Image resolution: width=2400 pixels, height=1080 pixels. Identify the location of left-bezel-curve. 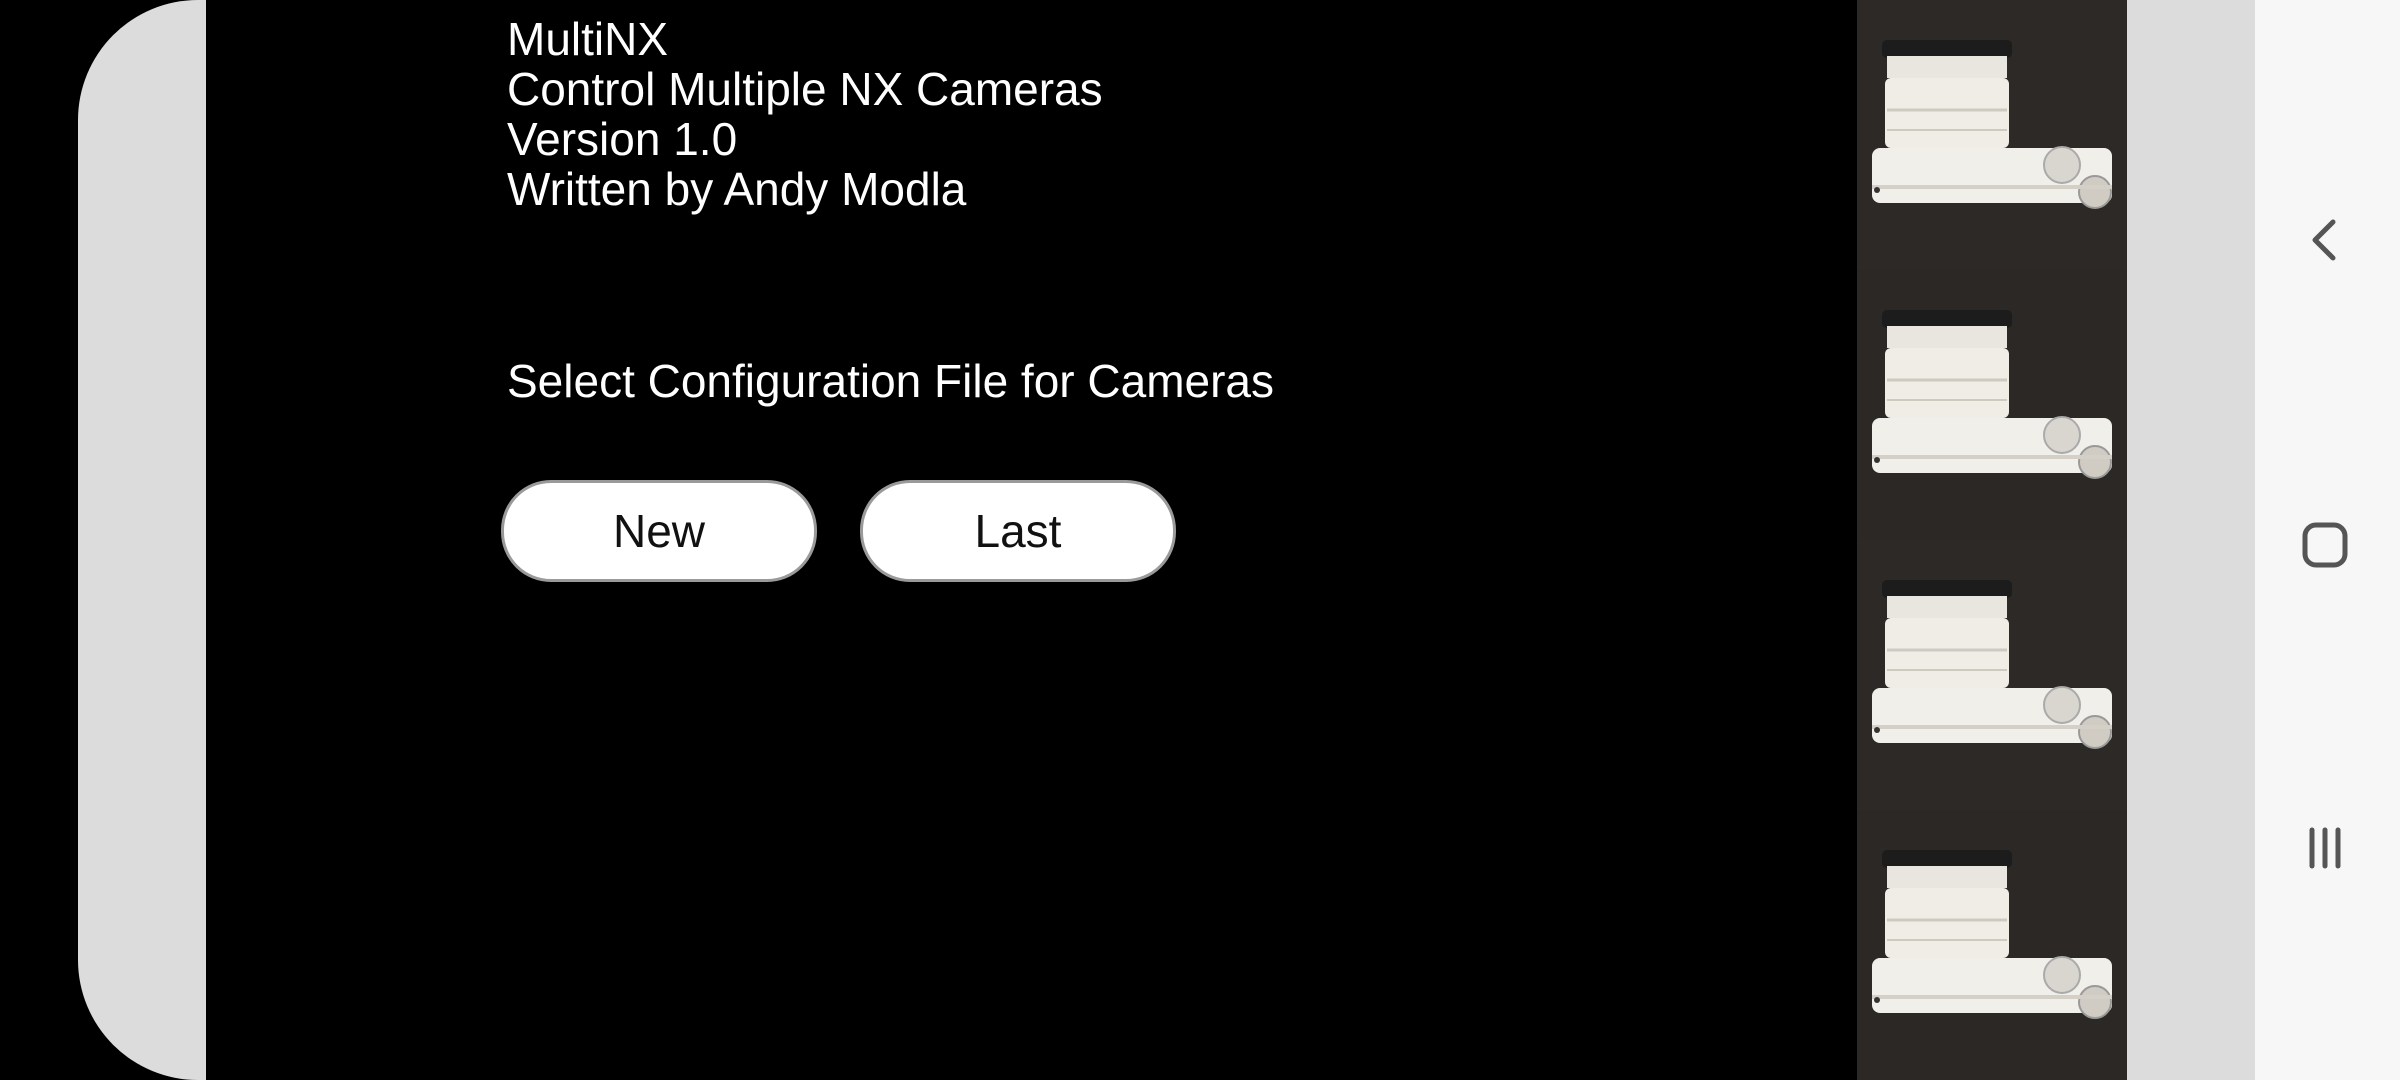
(148, 540).